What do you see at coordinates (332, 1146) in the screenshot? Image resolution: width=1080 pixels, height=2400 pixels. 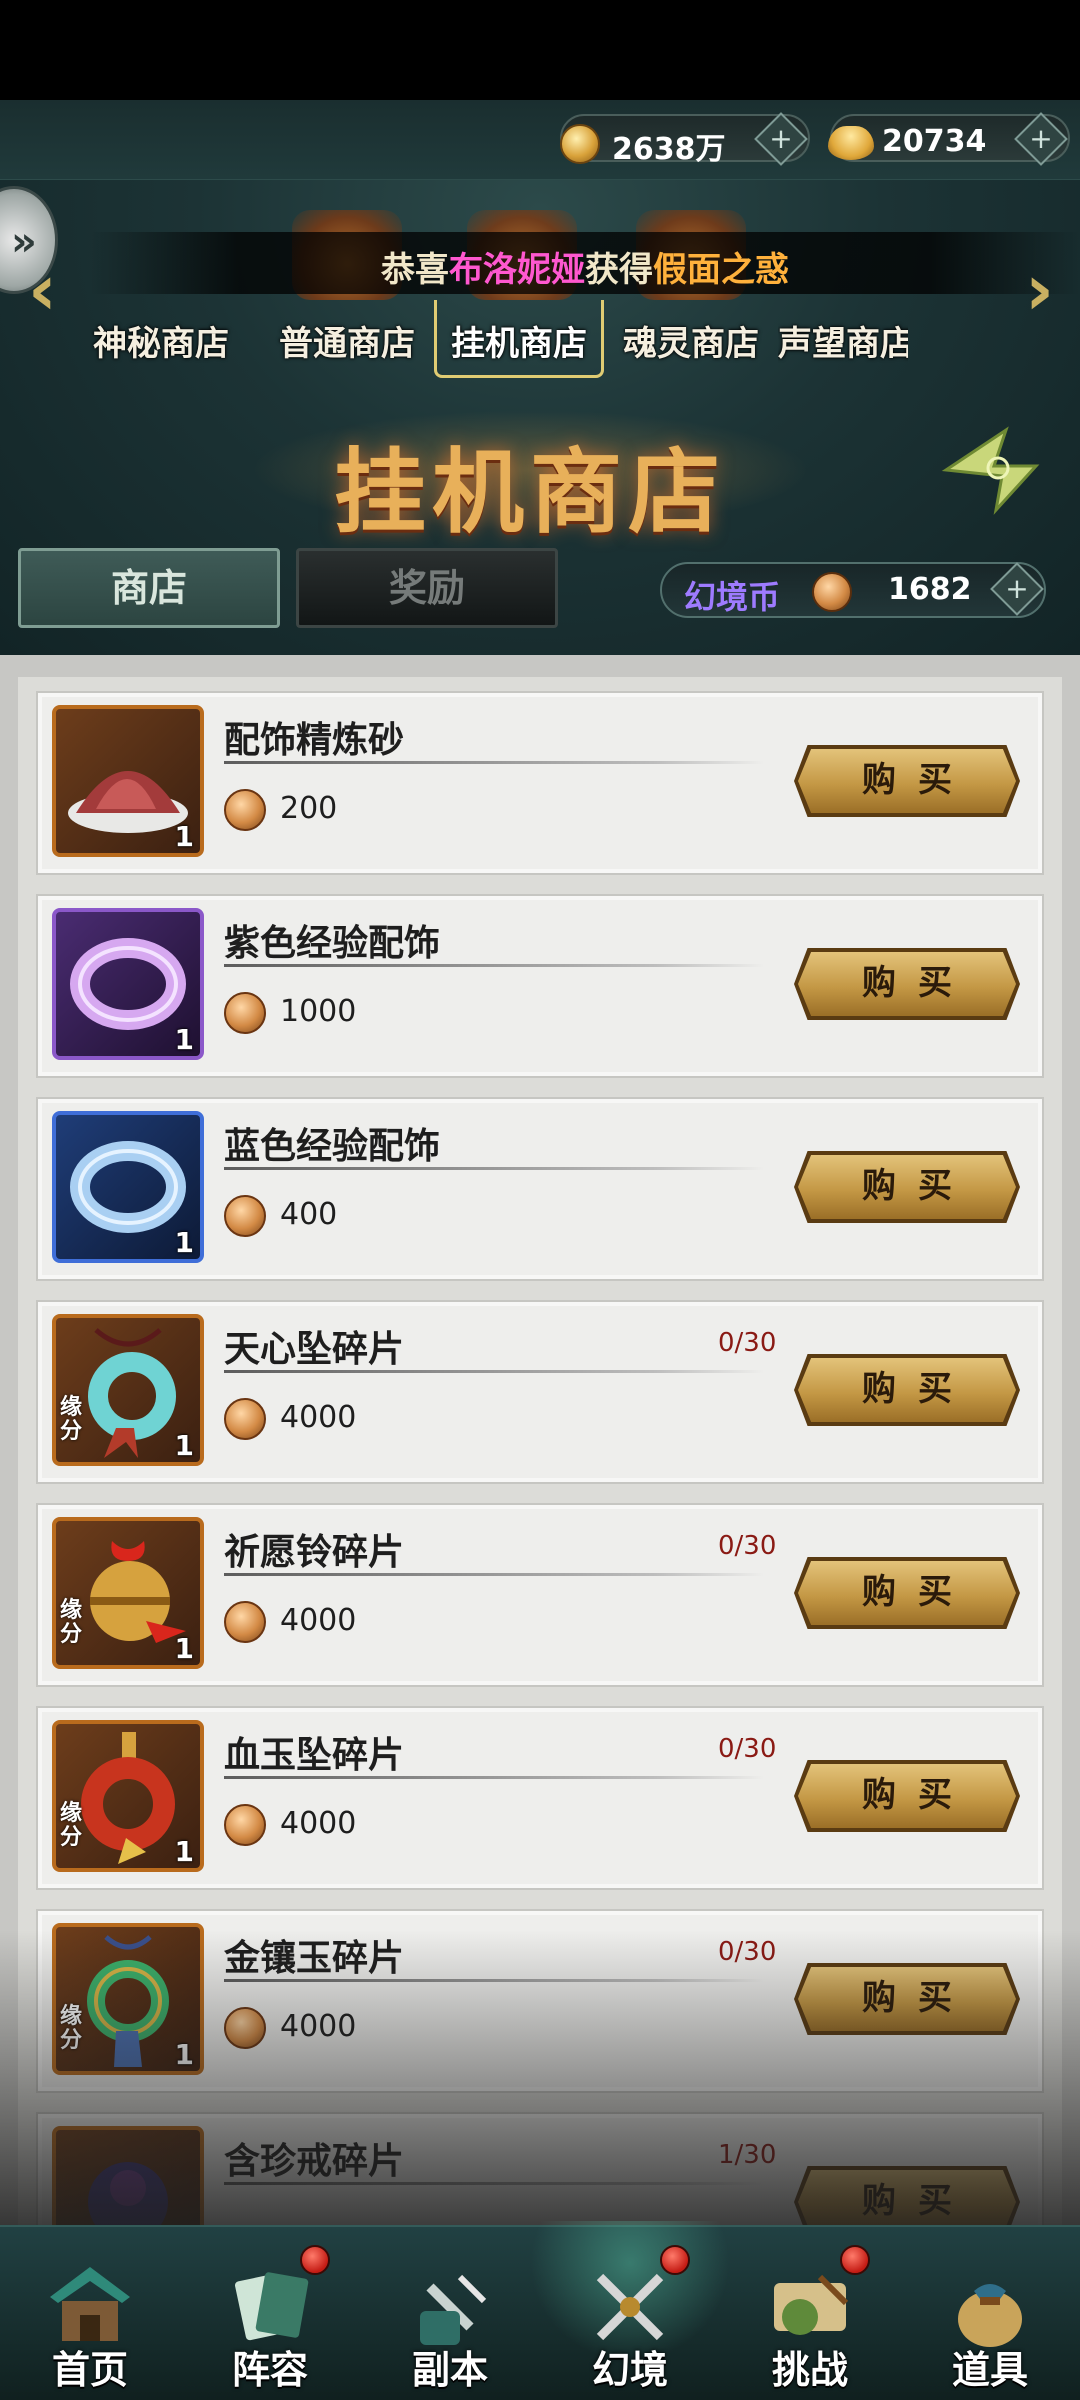 I see `item-name: 蓝色经验配饰` at bounding box center [332, 1146].